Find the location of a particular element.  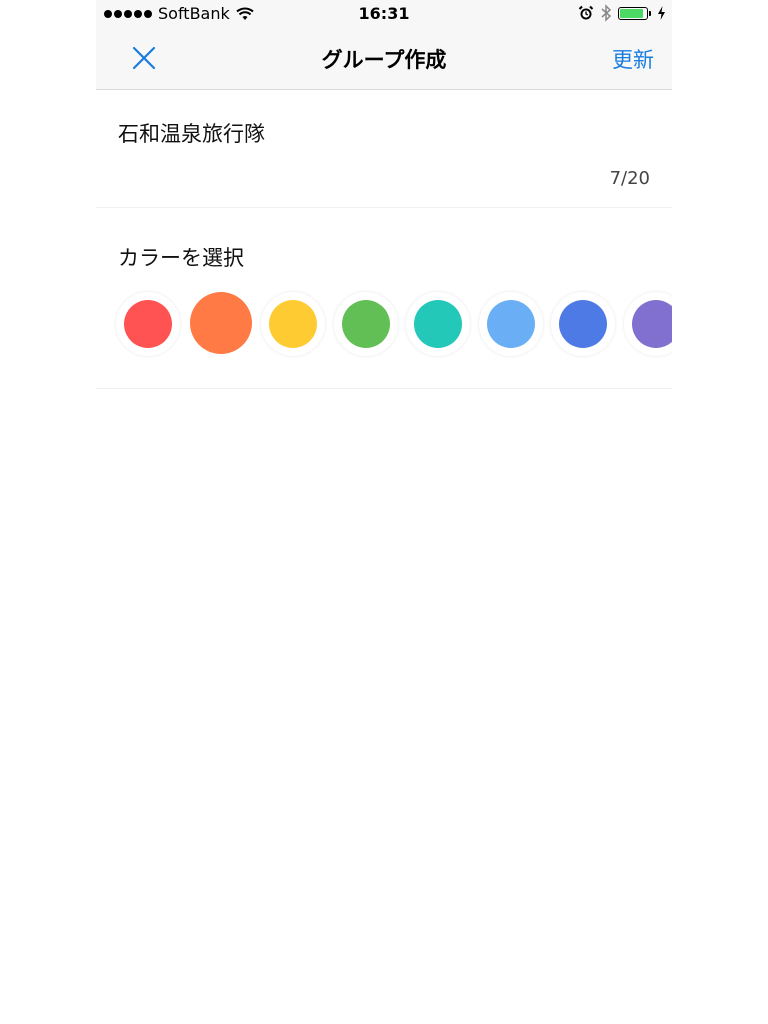

char-count: 7/20 is located at coordinates (629, 178).